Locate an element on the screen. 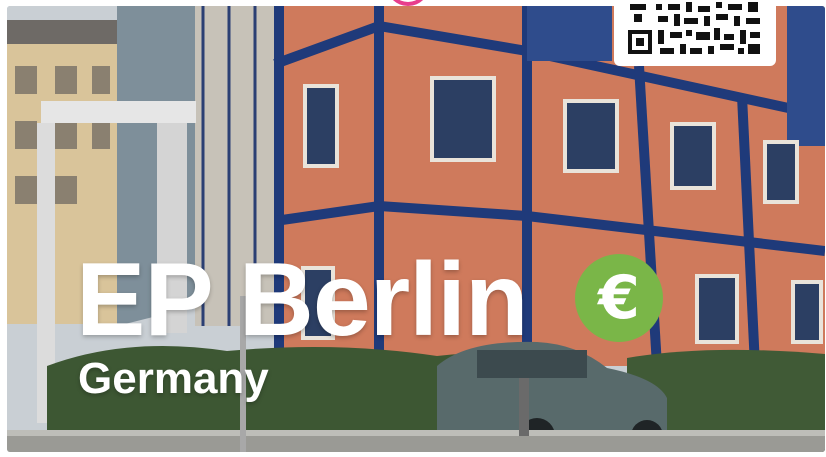  qr-code-icon is located at coordinates (695, 30).